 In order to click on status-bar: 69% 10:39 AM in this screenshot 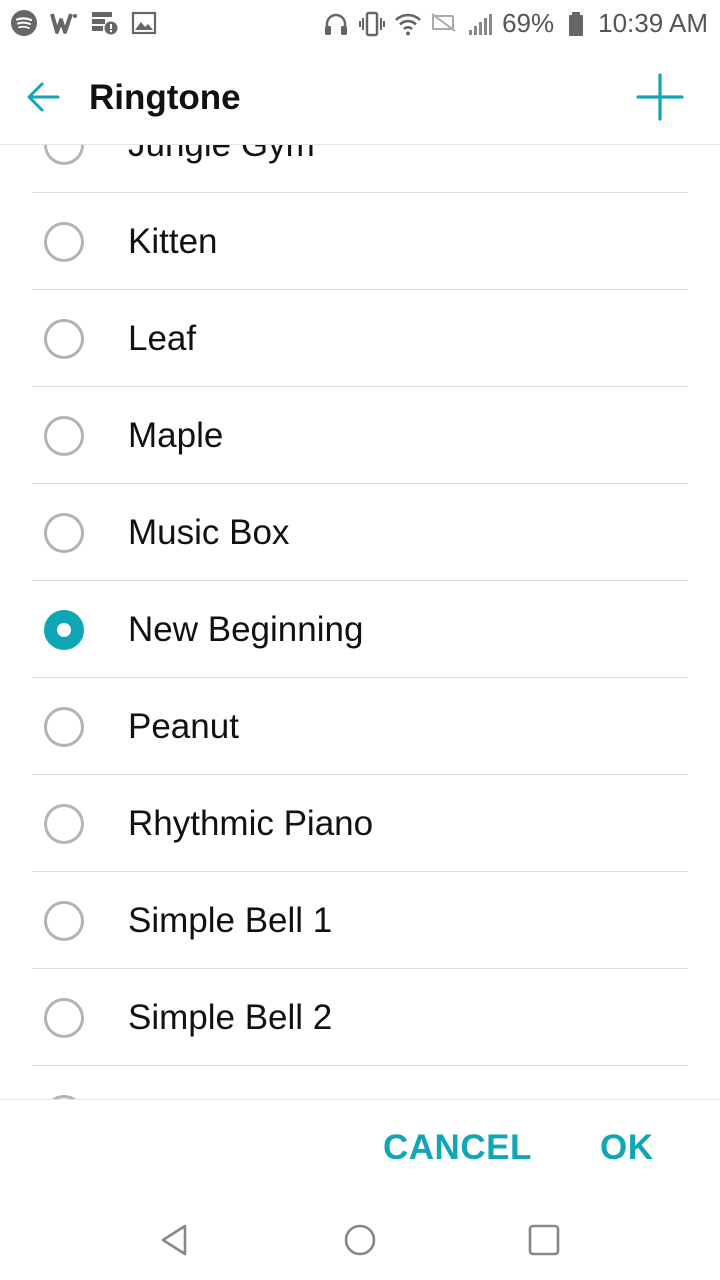, I will do `click(360, 25)`.